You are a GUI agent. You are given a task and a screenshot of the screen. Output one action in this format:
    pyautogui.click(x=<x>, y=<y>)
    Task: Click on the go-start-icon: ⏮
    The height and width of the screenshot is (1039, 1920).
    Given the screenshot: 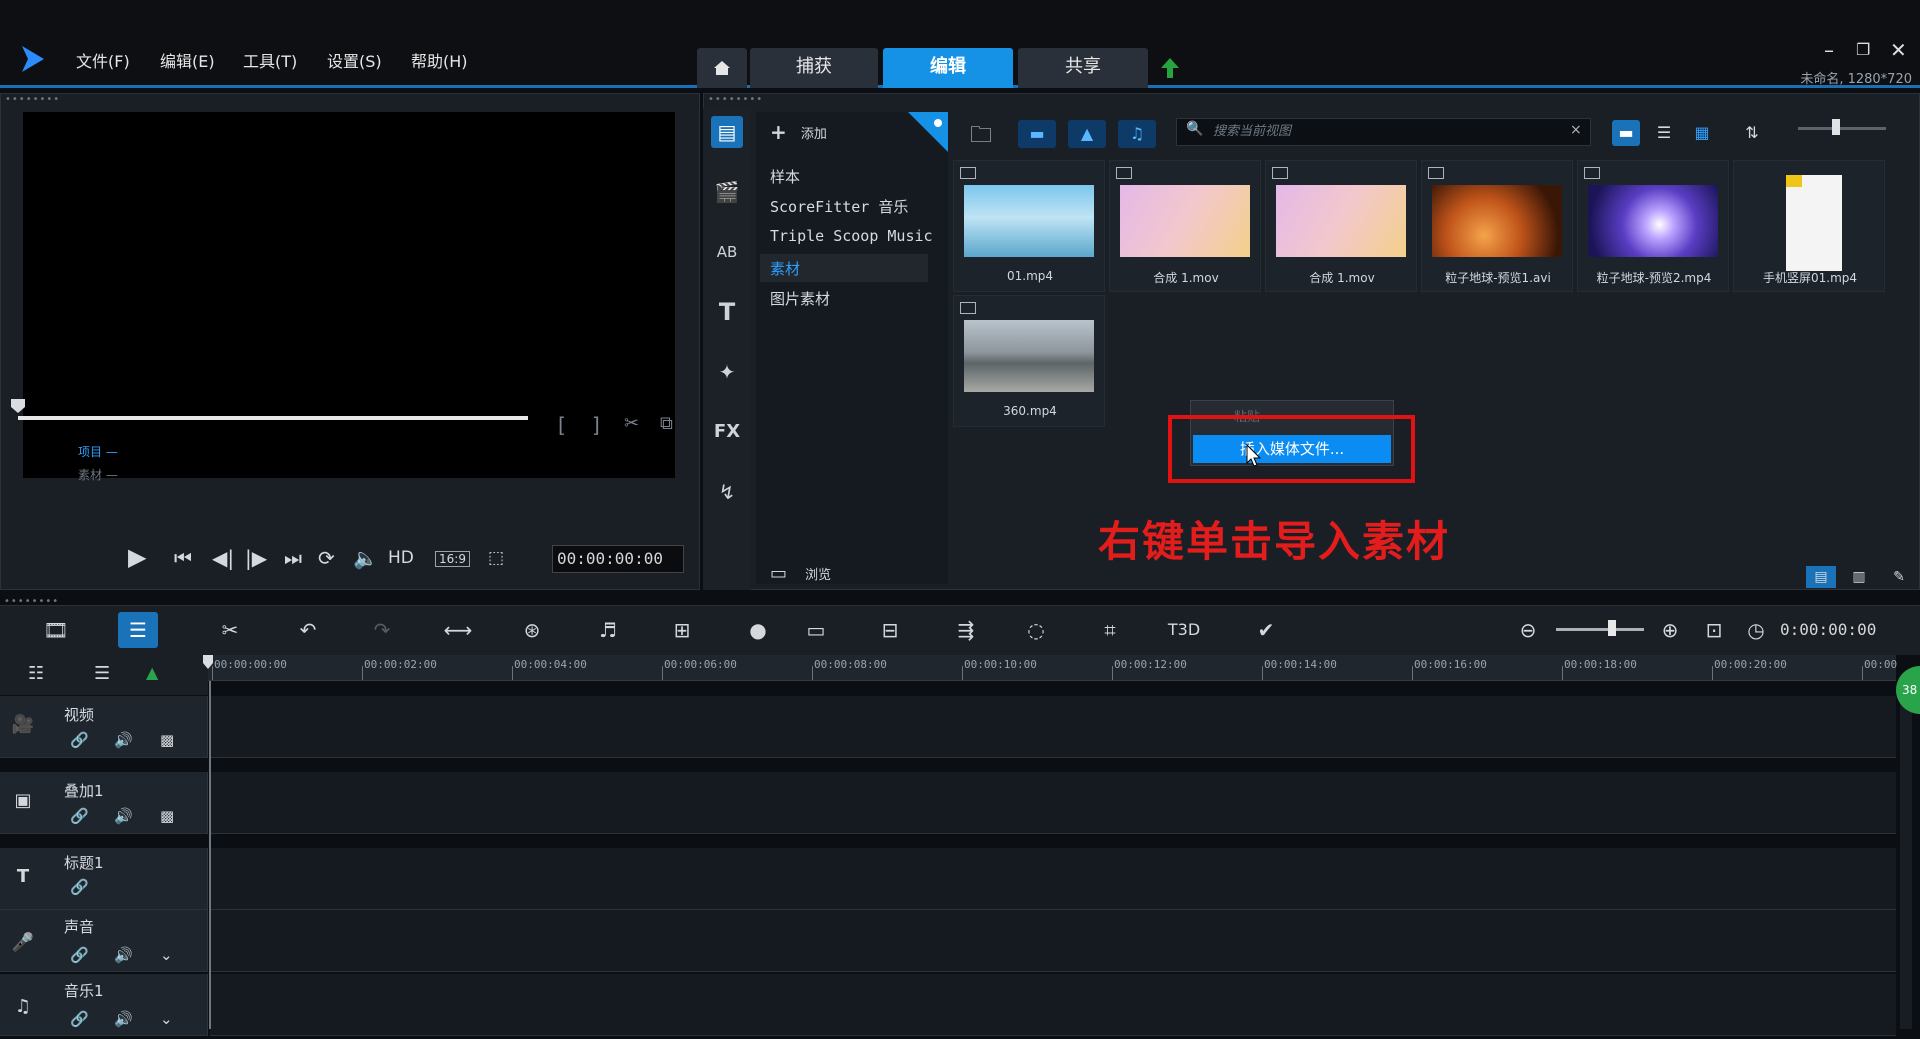 What is the action you would take?
    pyautogui.click(x=183, y=558)
    